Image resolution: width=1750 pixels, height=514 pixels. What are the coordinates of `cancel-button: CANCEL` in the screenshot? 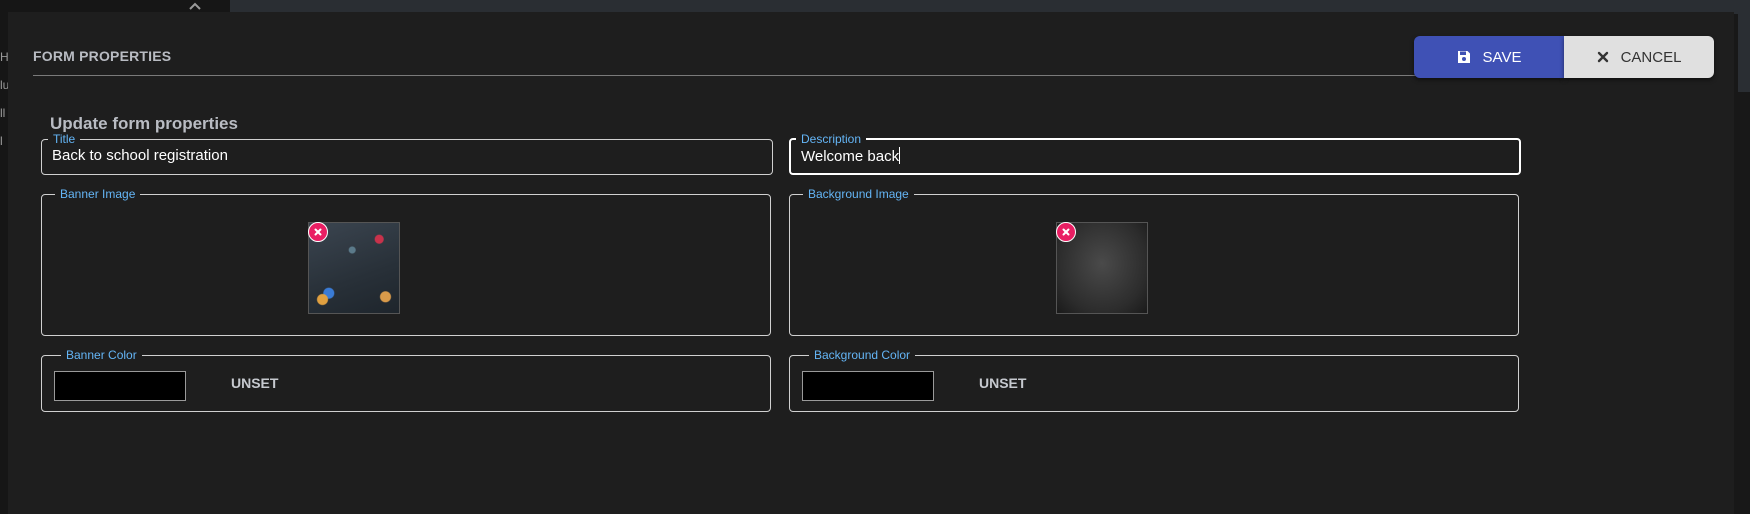 It's located at (1639, 57).